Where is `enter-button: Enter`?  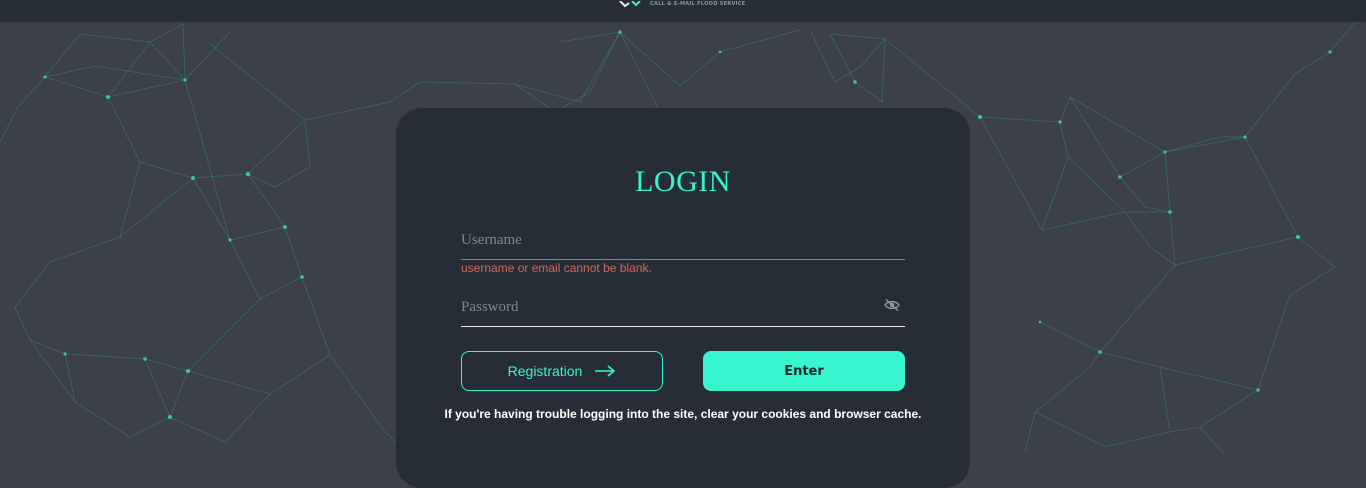
enter-button: Enter is located at coordinates (804, 371).